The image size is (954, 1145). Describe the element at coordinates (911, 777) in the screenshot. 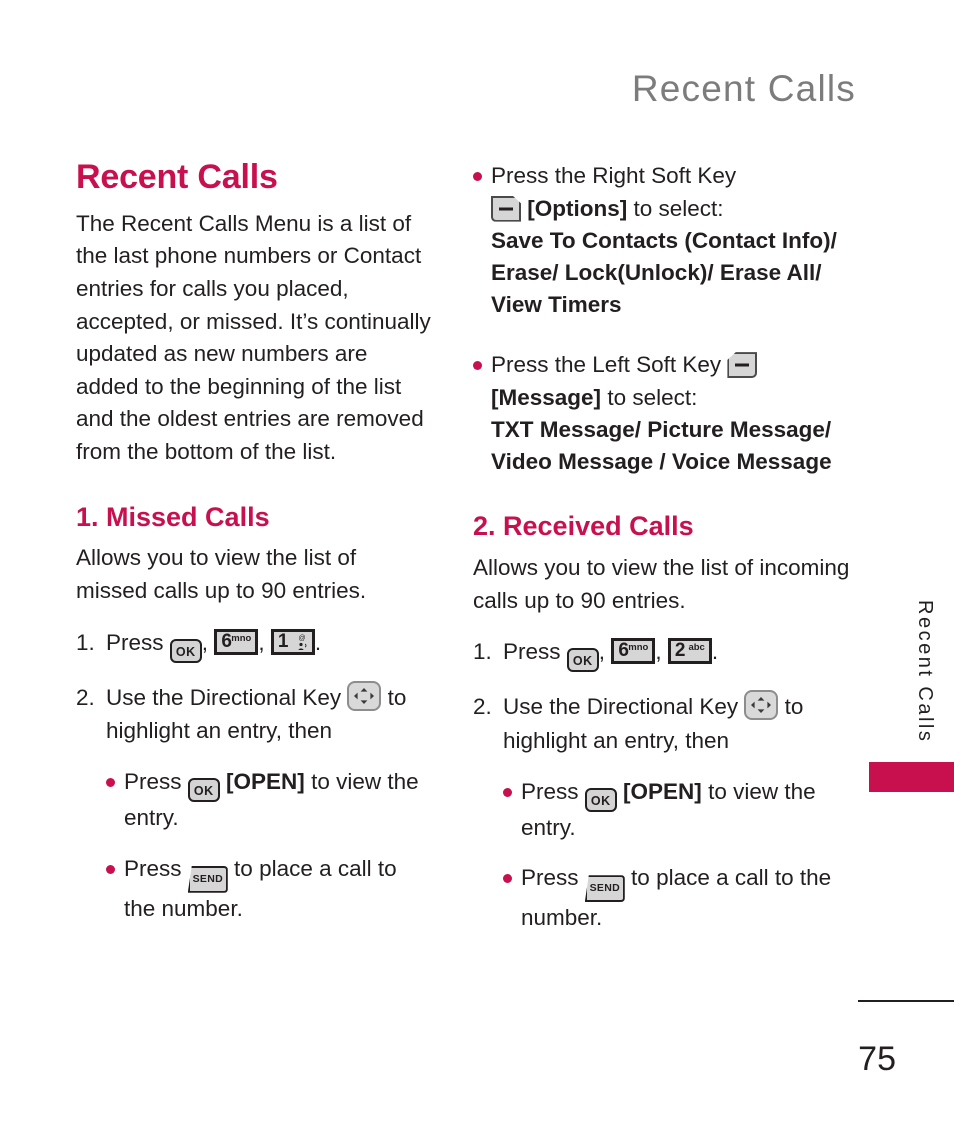

I see `side-tab-marker` at that location.